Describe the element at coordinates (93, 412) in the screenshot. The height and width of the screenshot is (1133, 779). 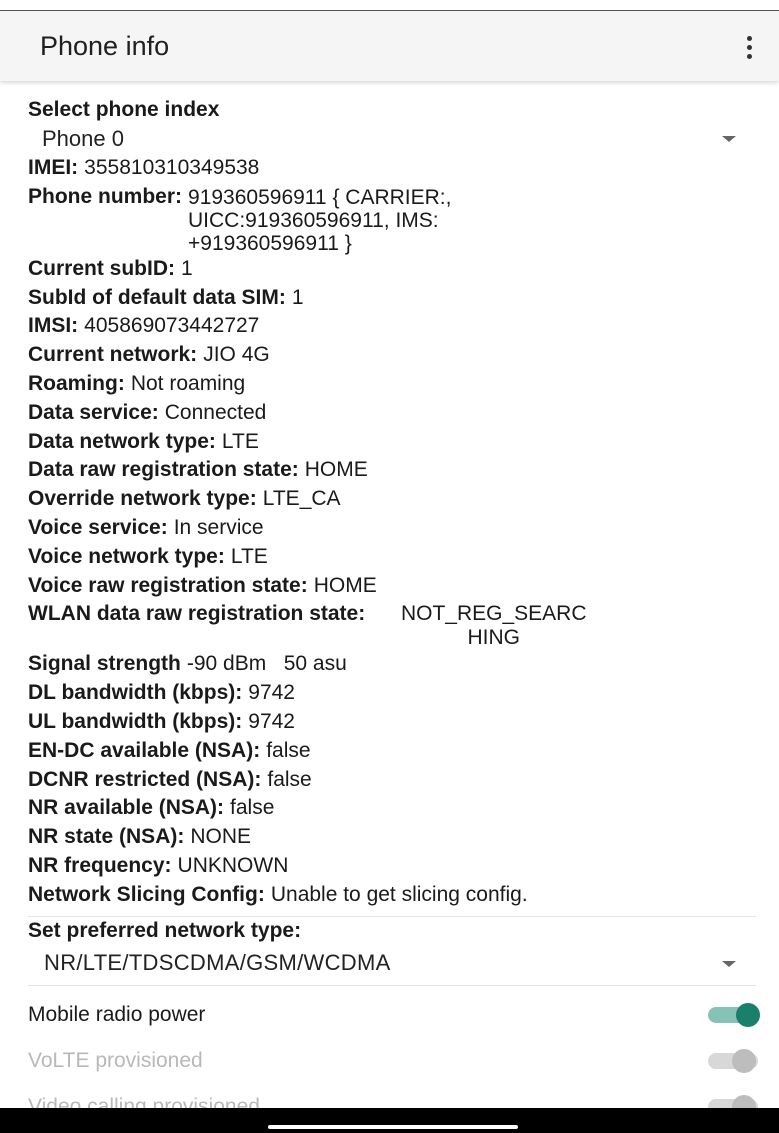
I see `info-key: Data service:` at that location.